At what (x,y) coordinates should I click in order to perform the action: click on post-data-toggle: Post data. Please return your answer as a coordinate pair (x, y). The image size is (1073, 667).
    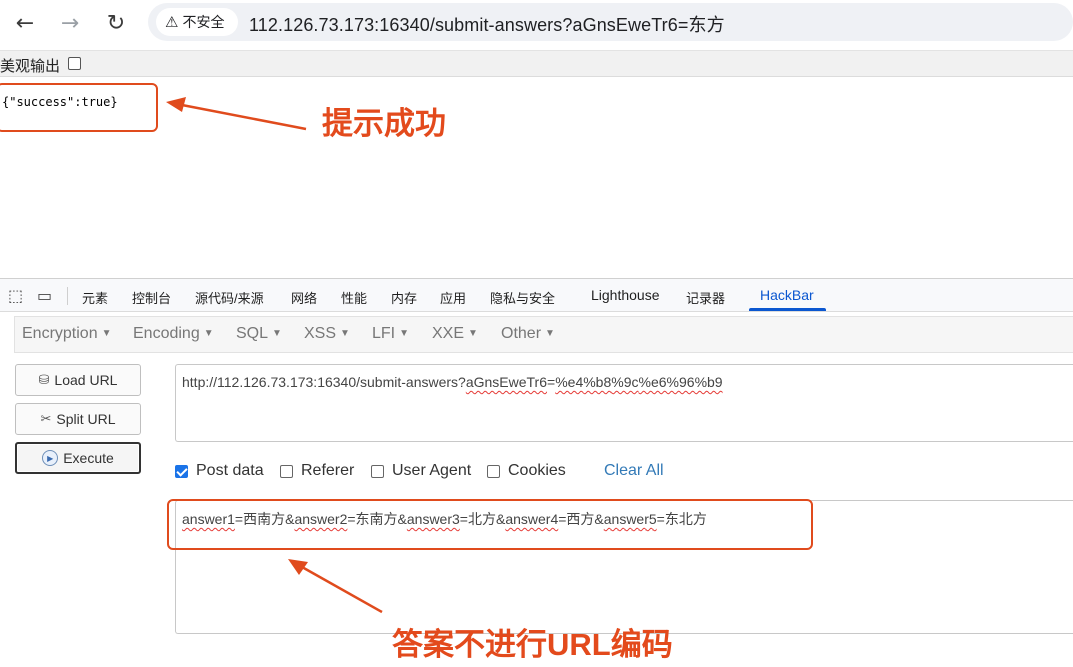
    Looking at the image, I should click on (219, 471).